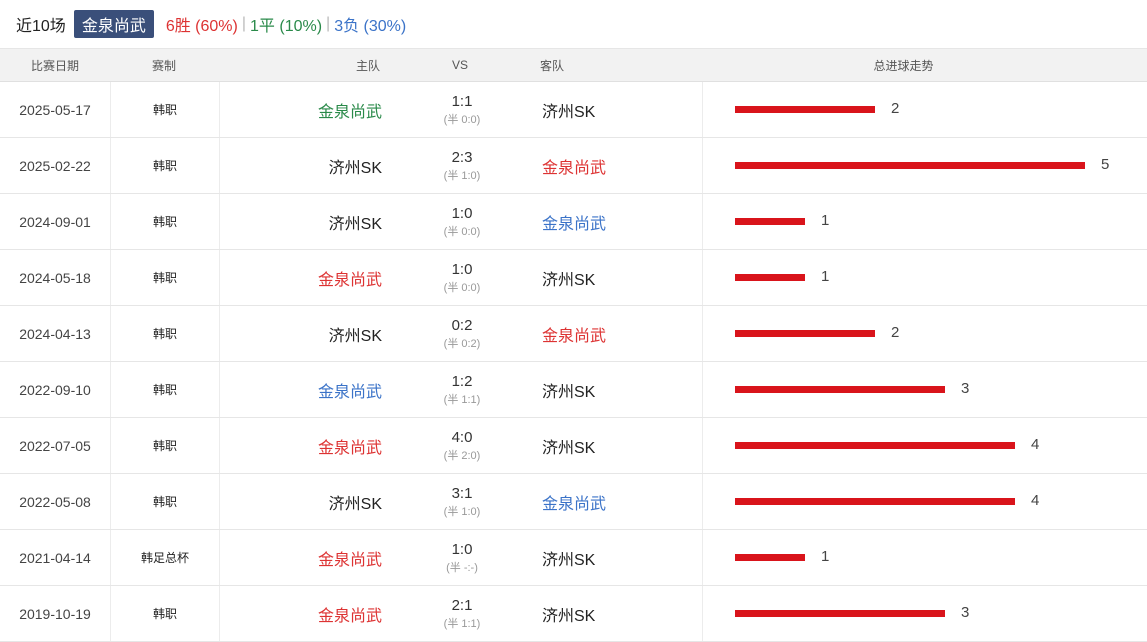 The height and width of the screenshot is (642, 1147). I want to click on match-date: 2022-09-10, so click(55, 389).